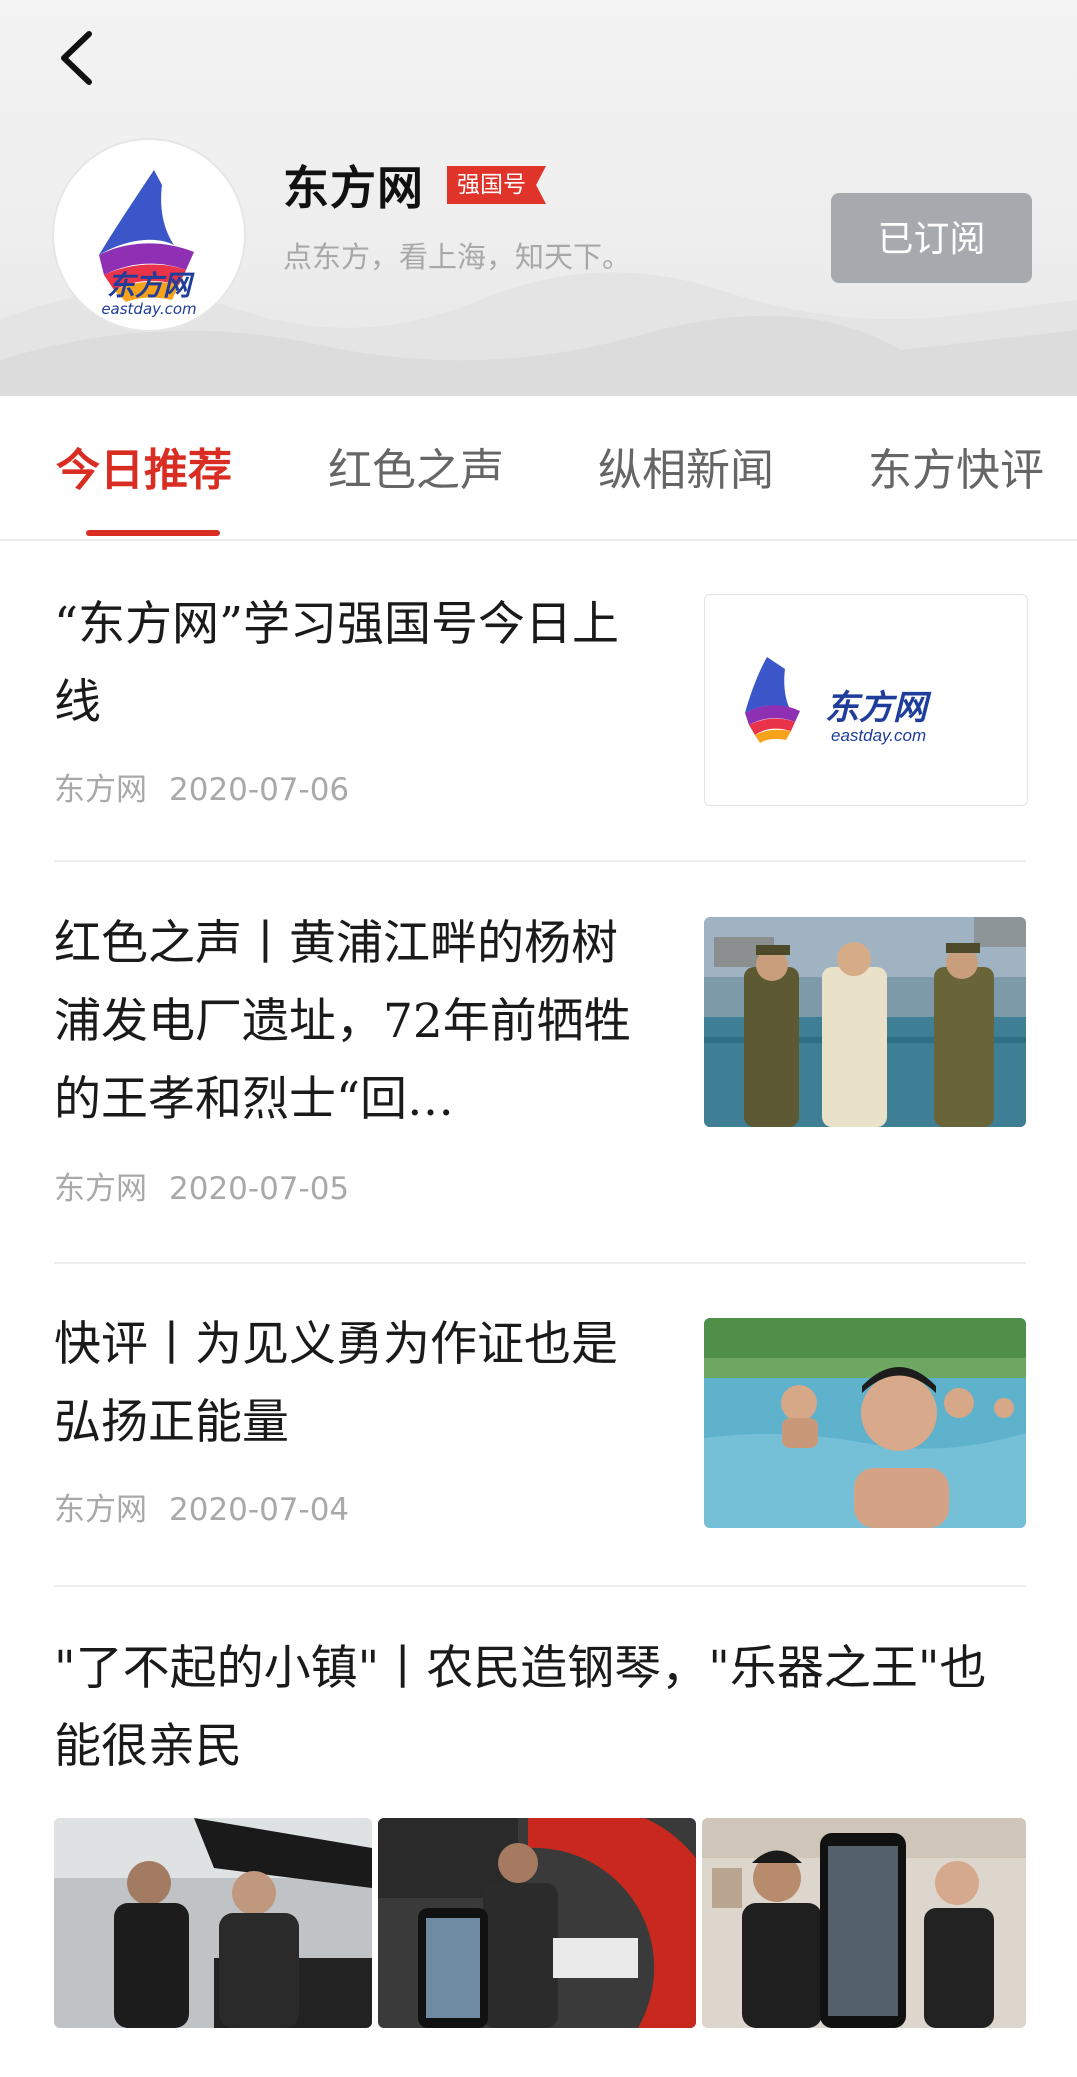  What do you see at coordinates (353, 188) in the screenshot?
I see `channel-name: 东方网` at bounding box center [353, 188].